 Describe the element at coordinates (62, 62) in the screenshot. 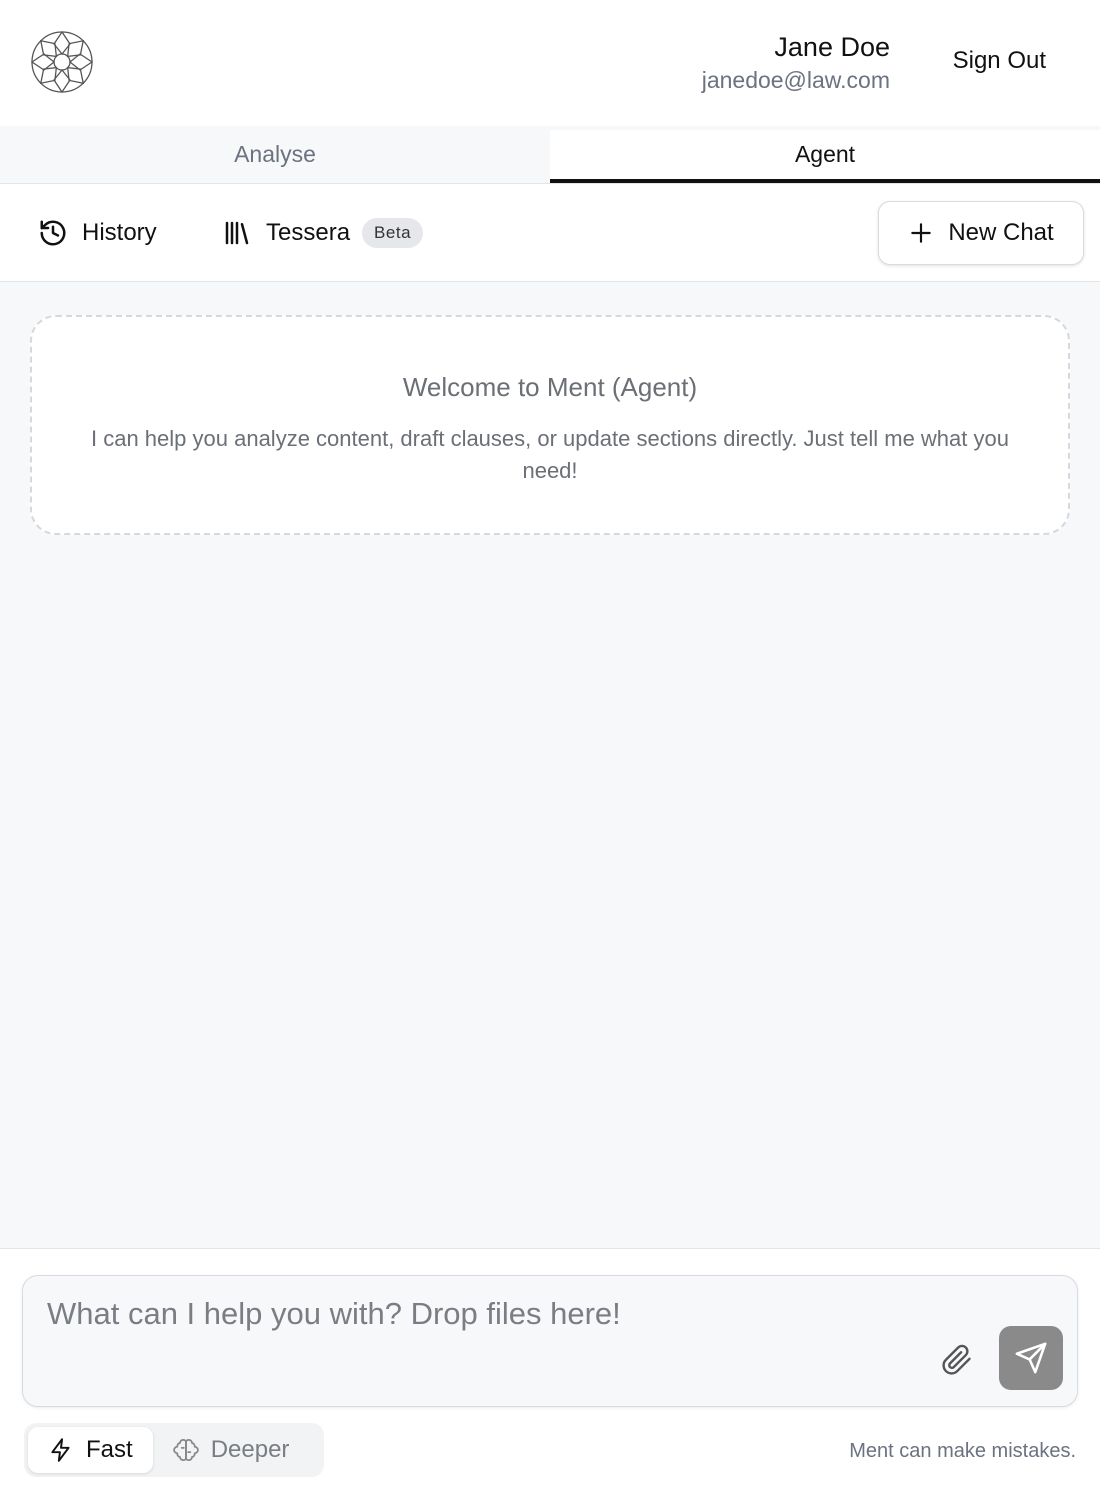

I see `logo-icon` at that location.